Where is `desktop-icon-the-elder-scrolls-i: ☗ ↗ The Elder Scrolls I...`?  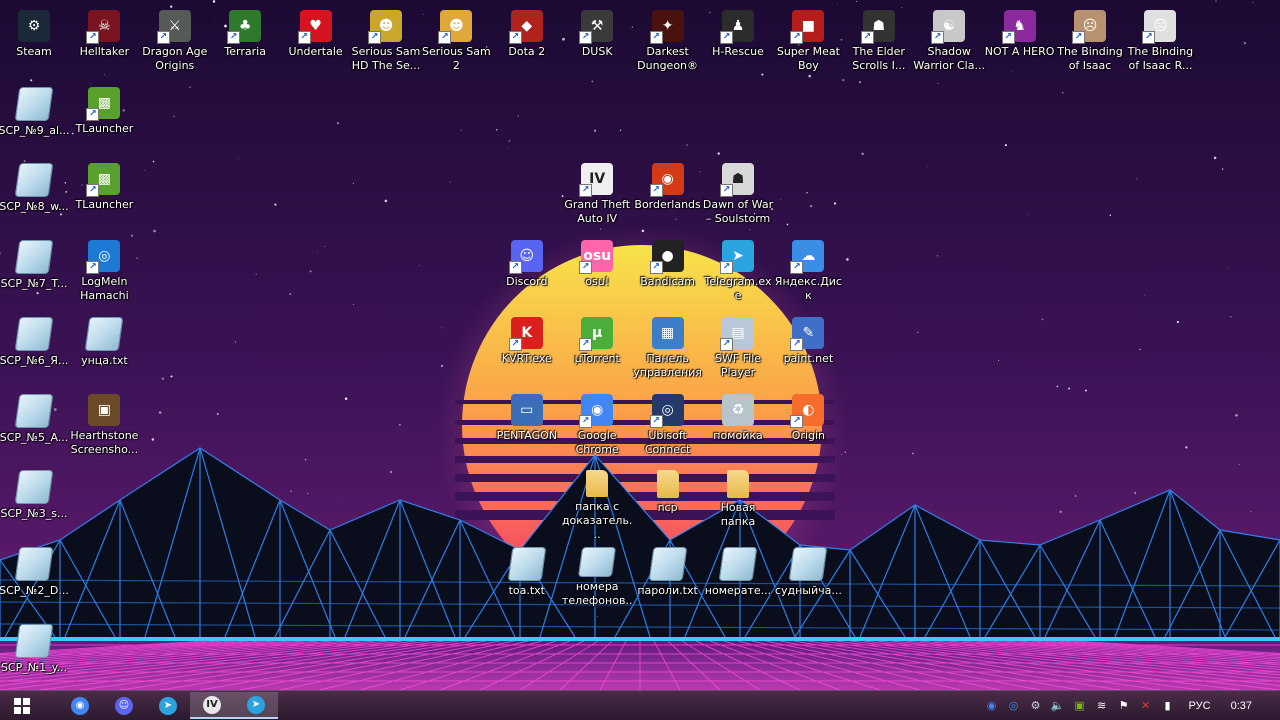 desktop-icon-the-elder-scrolls-i: ☗ ↗ The Elder Scrolls I... is located at coordinates (879, 43).